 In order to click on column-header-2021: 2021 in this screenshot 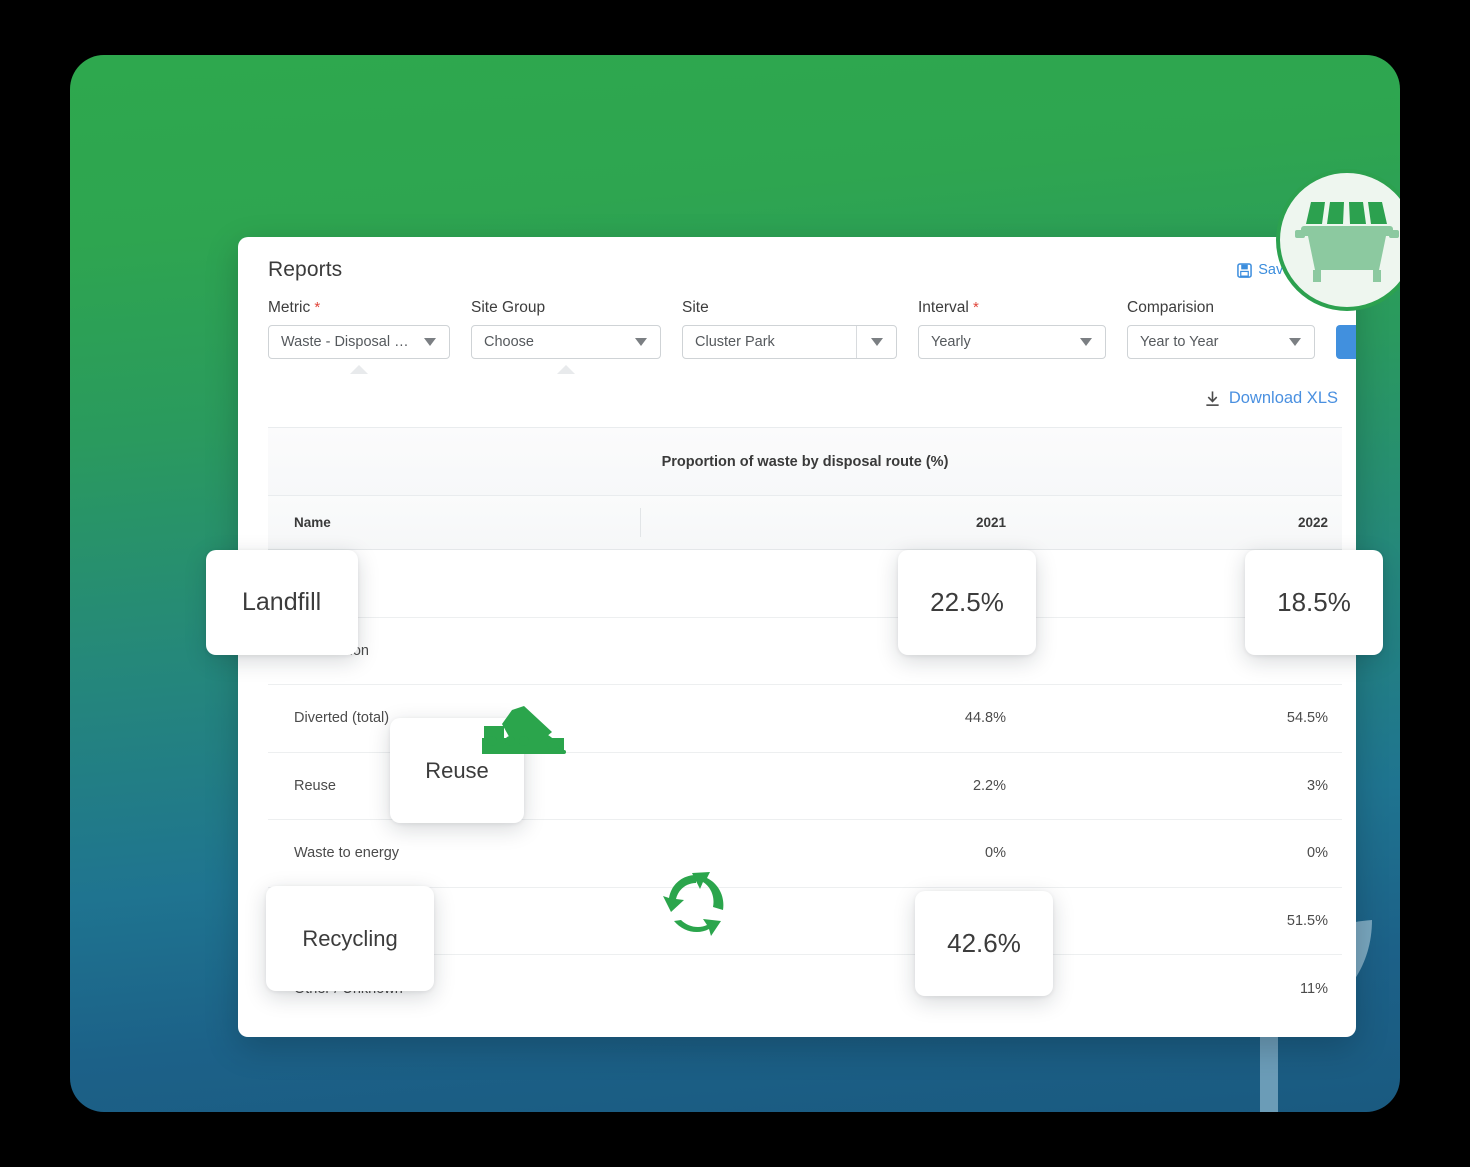, I will do `click(824, 522)`.